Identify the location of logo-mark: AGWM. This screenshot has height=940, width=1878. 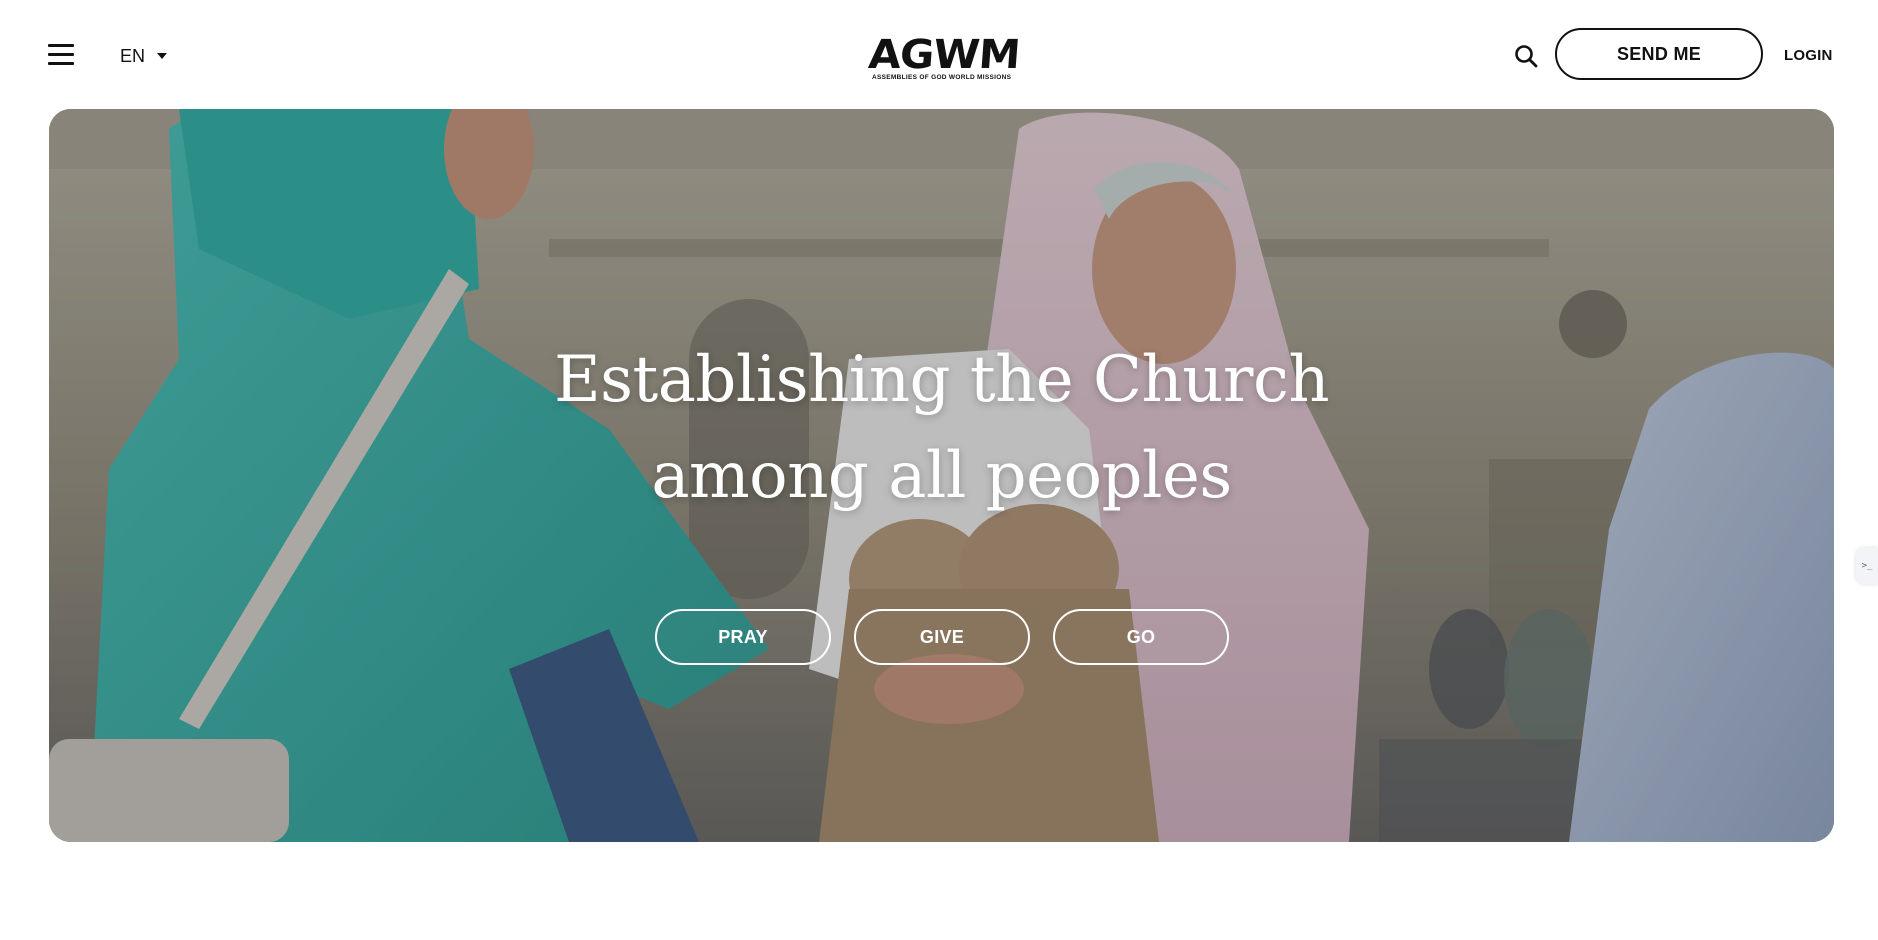
(944, 55).